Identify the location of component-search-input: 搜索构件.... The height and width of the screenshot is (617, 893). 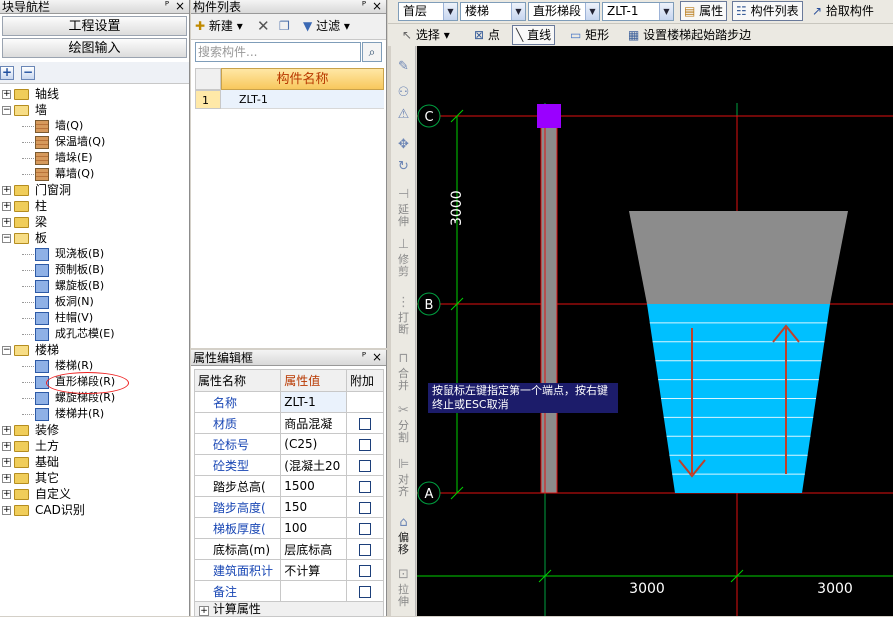
(278, 52).